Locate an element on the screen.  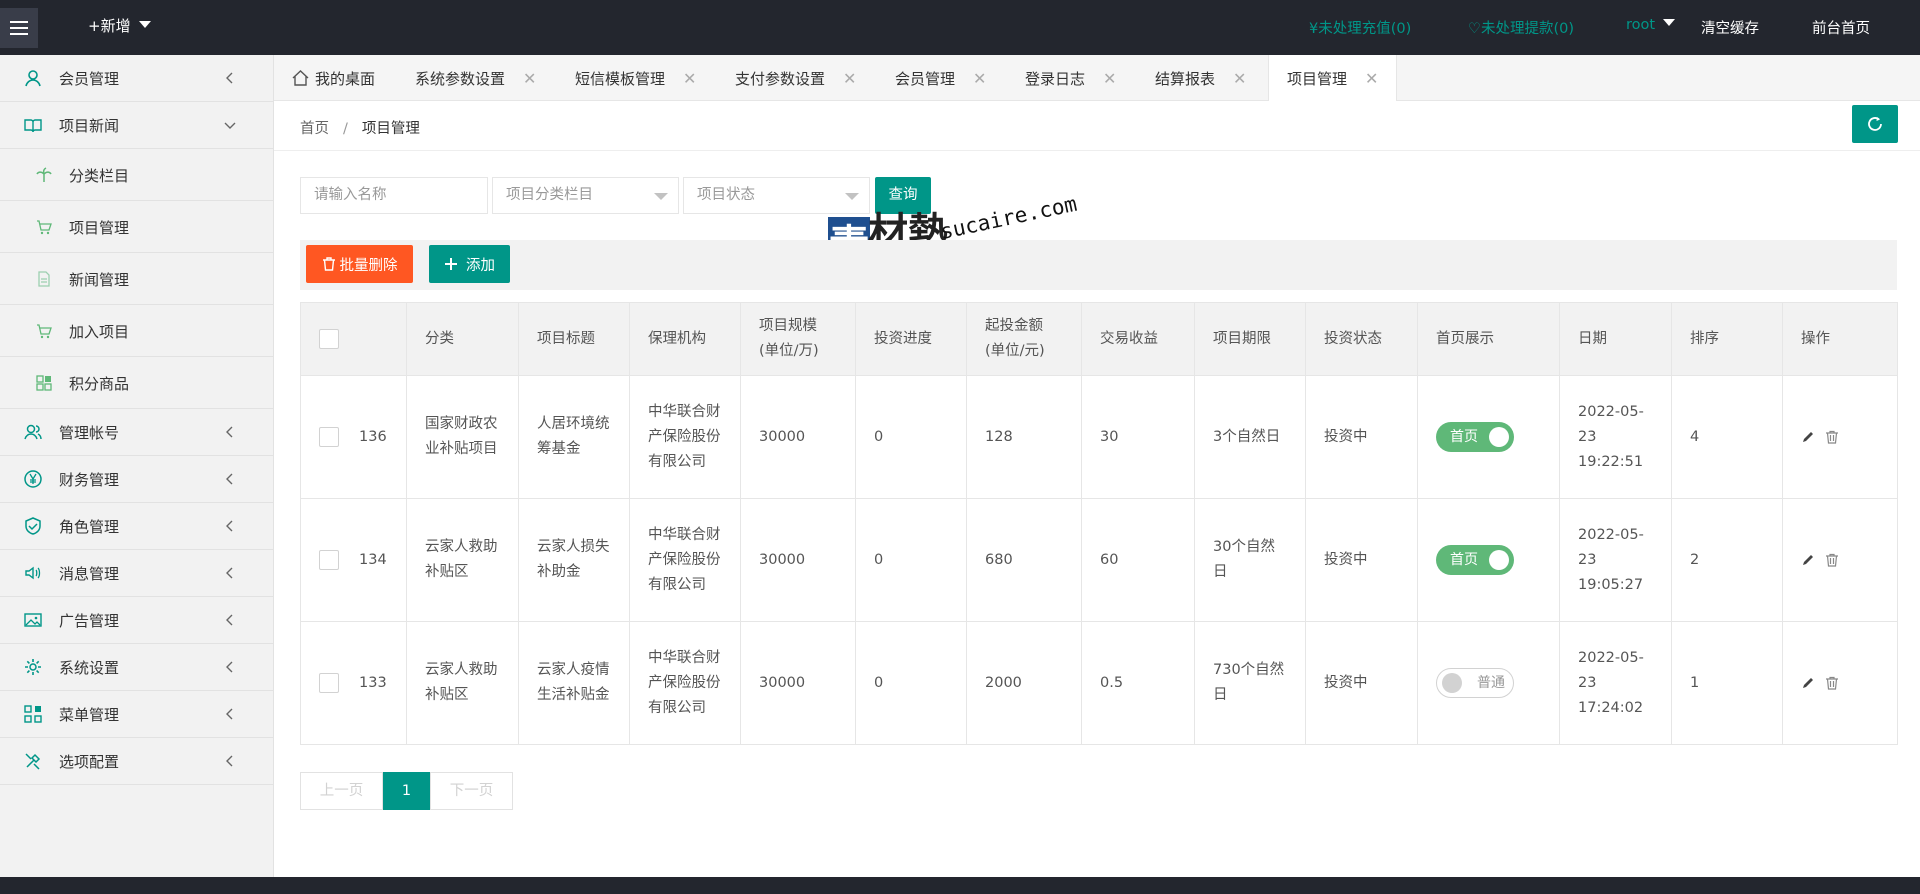
sidebar-item-label: 管理帐号 is located at coordinates (89, 432).